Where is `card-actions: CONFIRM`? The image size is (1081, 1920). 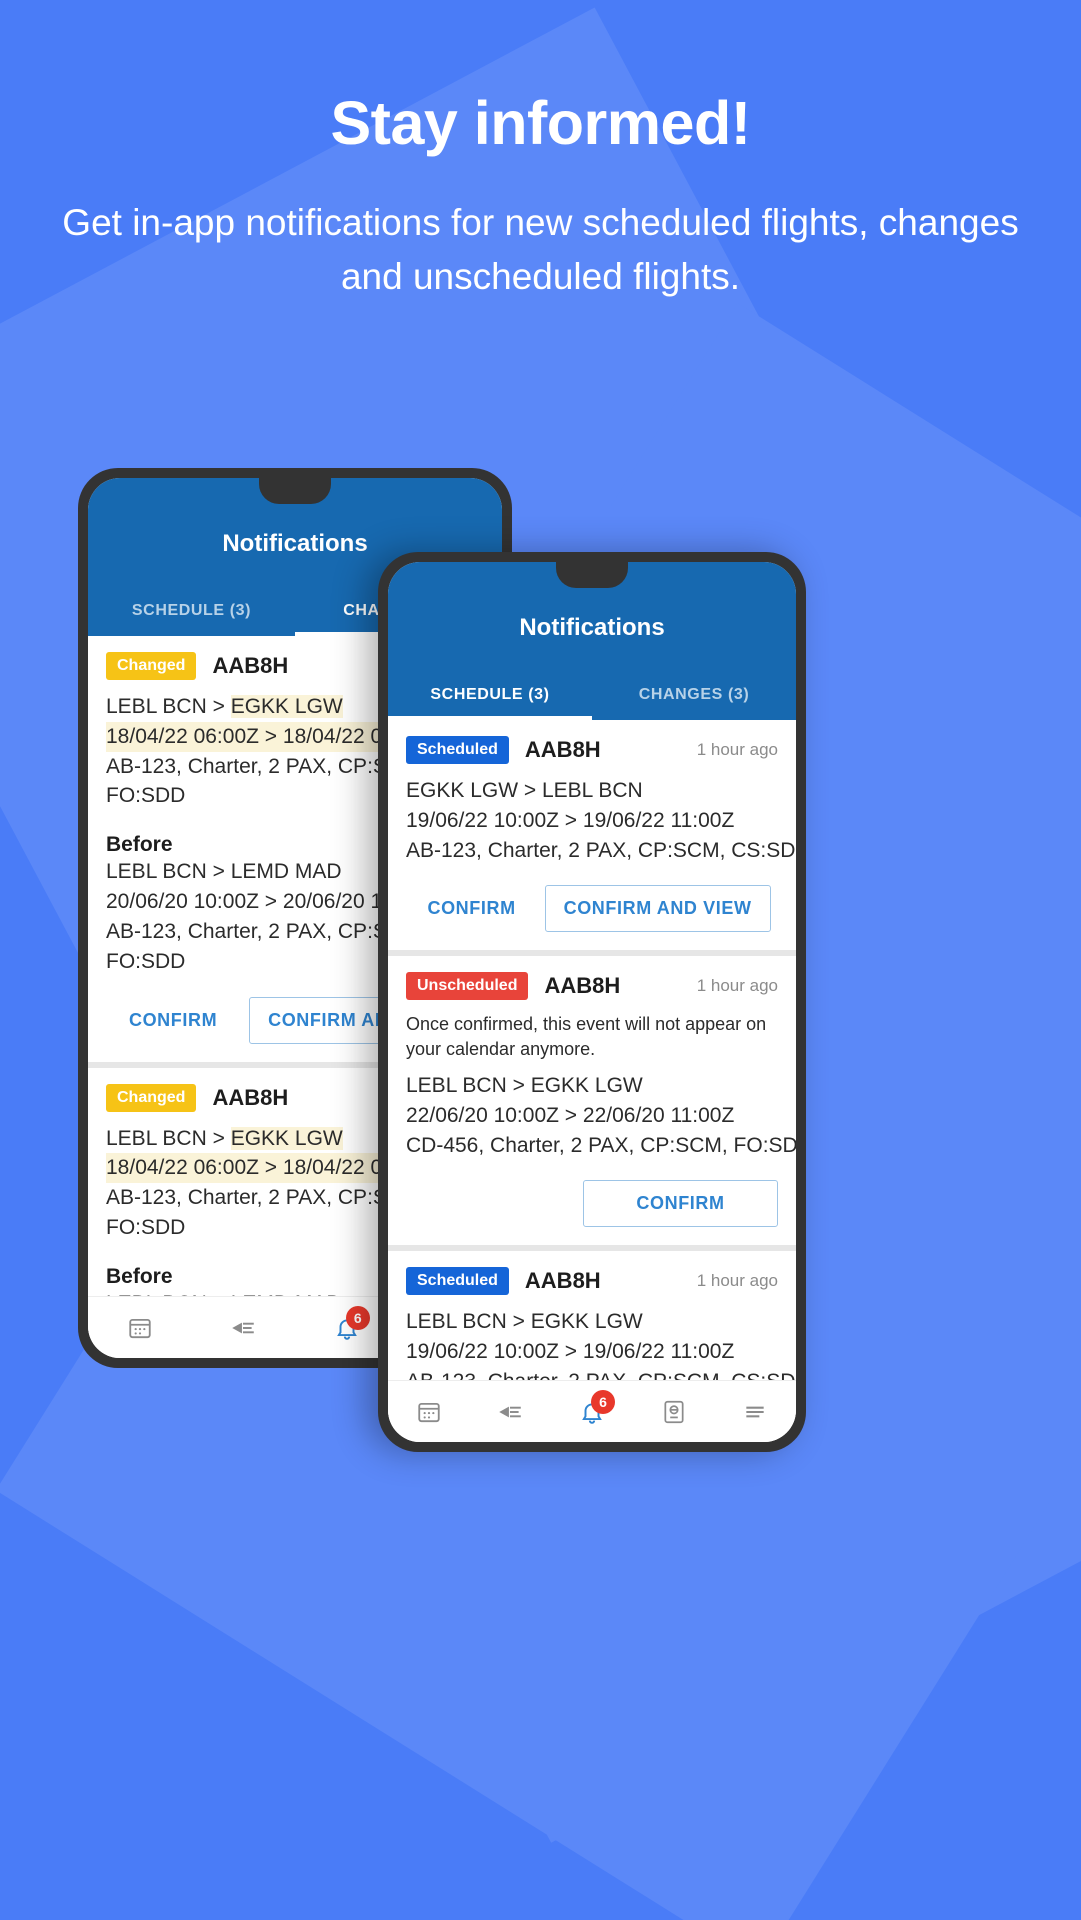 card-actions: CONFIRM is located at coordinates (592, 1208).